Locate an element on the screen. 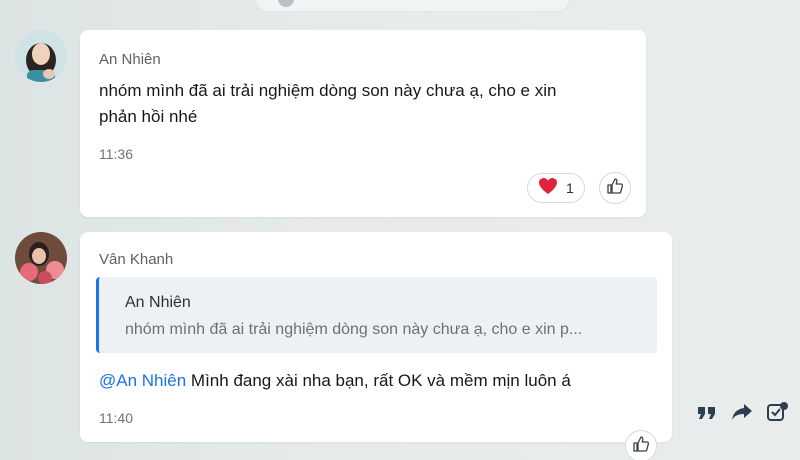 Image resolution: width=800 pixels, height=460 pixels. message-time: 11:40 is located at coordinates (116, 418).